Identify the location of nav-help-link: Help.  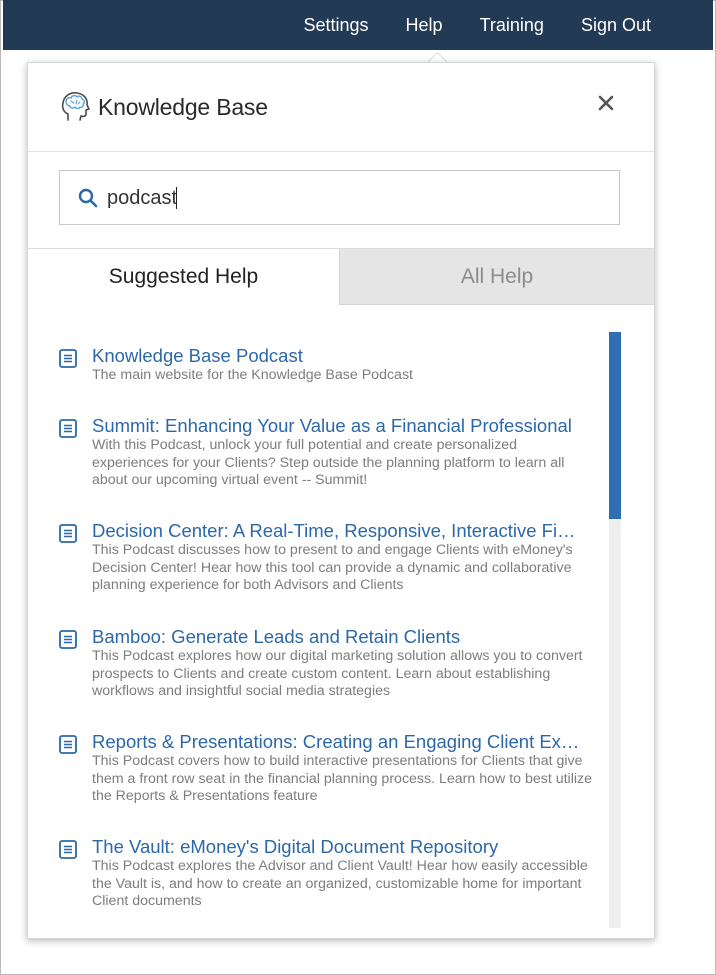
(424, 25).